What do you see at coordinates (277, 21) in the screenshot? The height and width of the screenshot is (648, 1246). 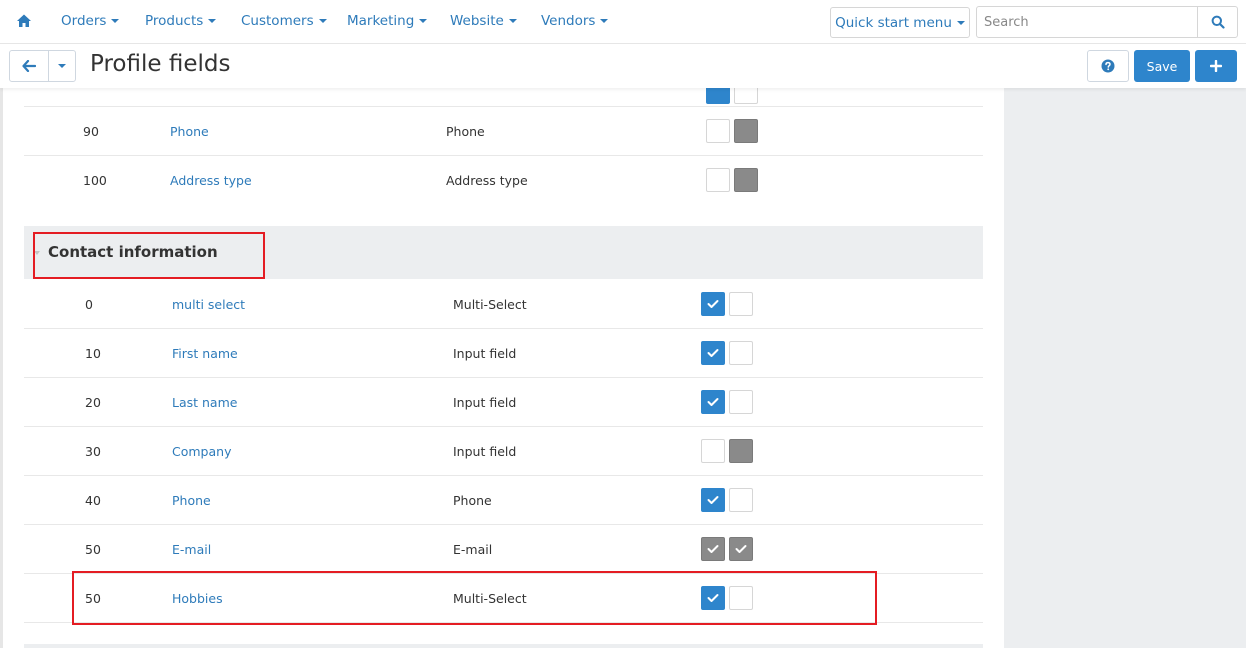 I see `nav-customers-label: Customers` at bounding box center [277, 21].